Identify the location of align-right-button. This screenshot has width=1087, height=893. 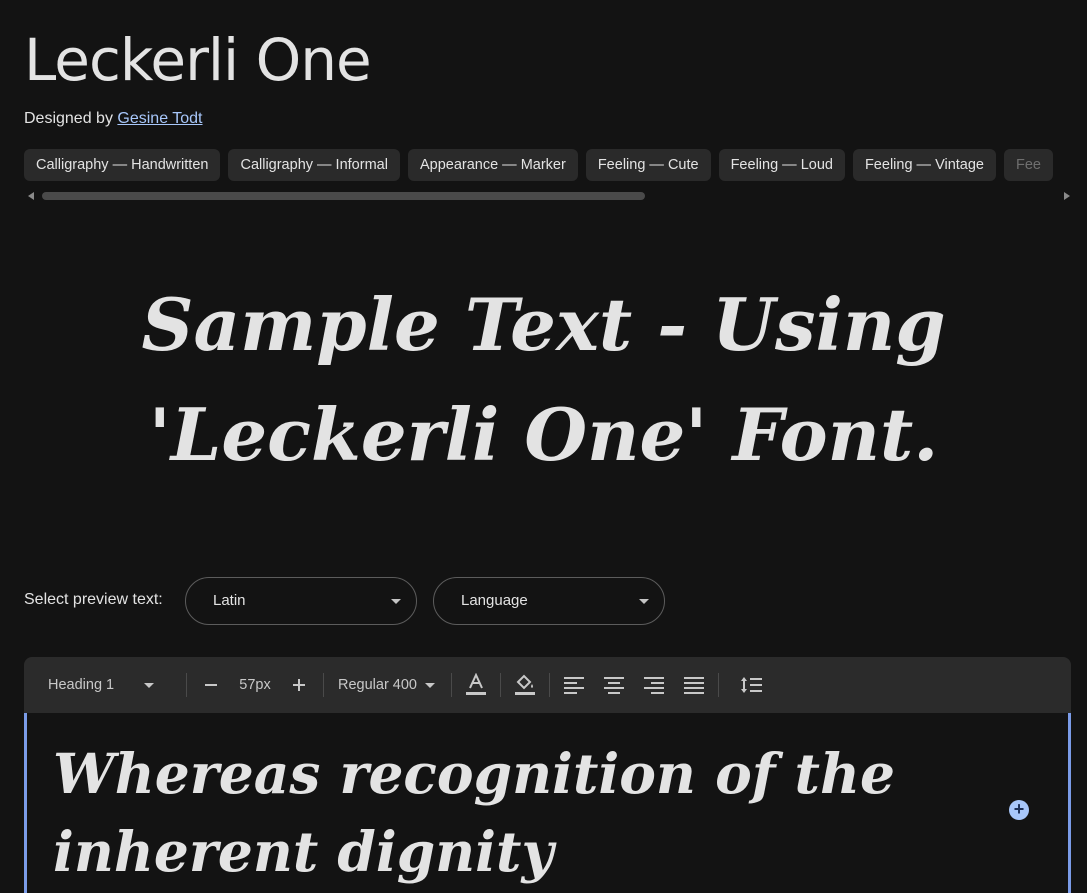
(654, 685).